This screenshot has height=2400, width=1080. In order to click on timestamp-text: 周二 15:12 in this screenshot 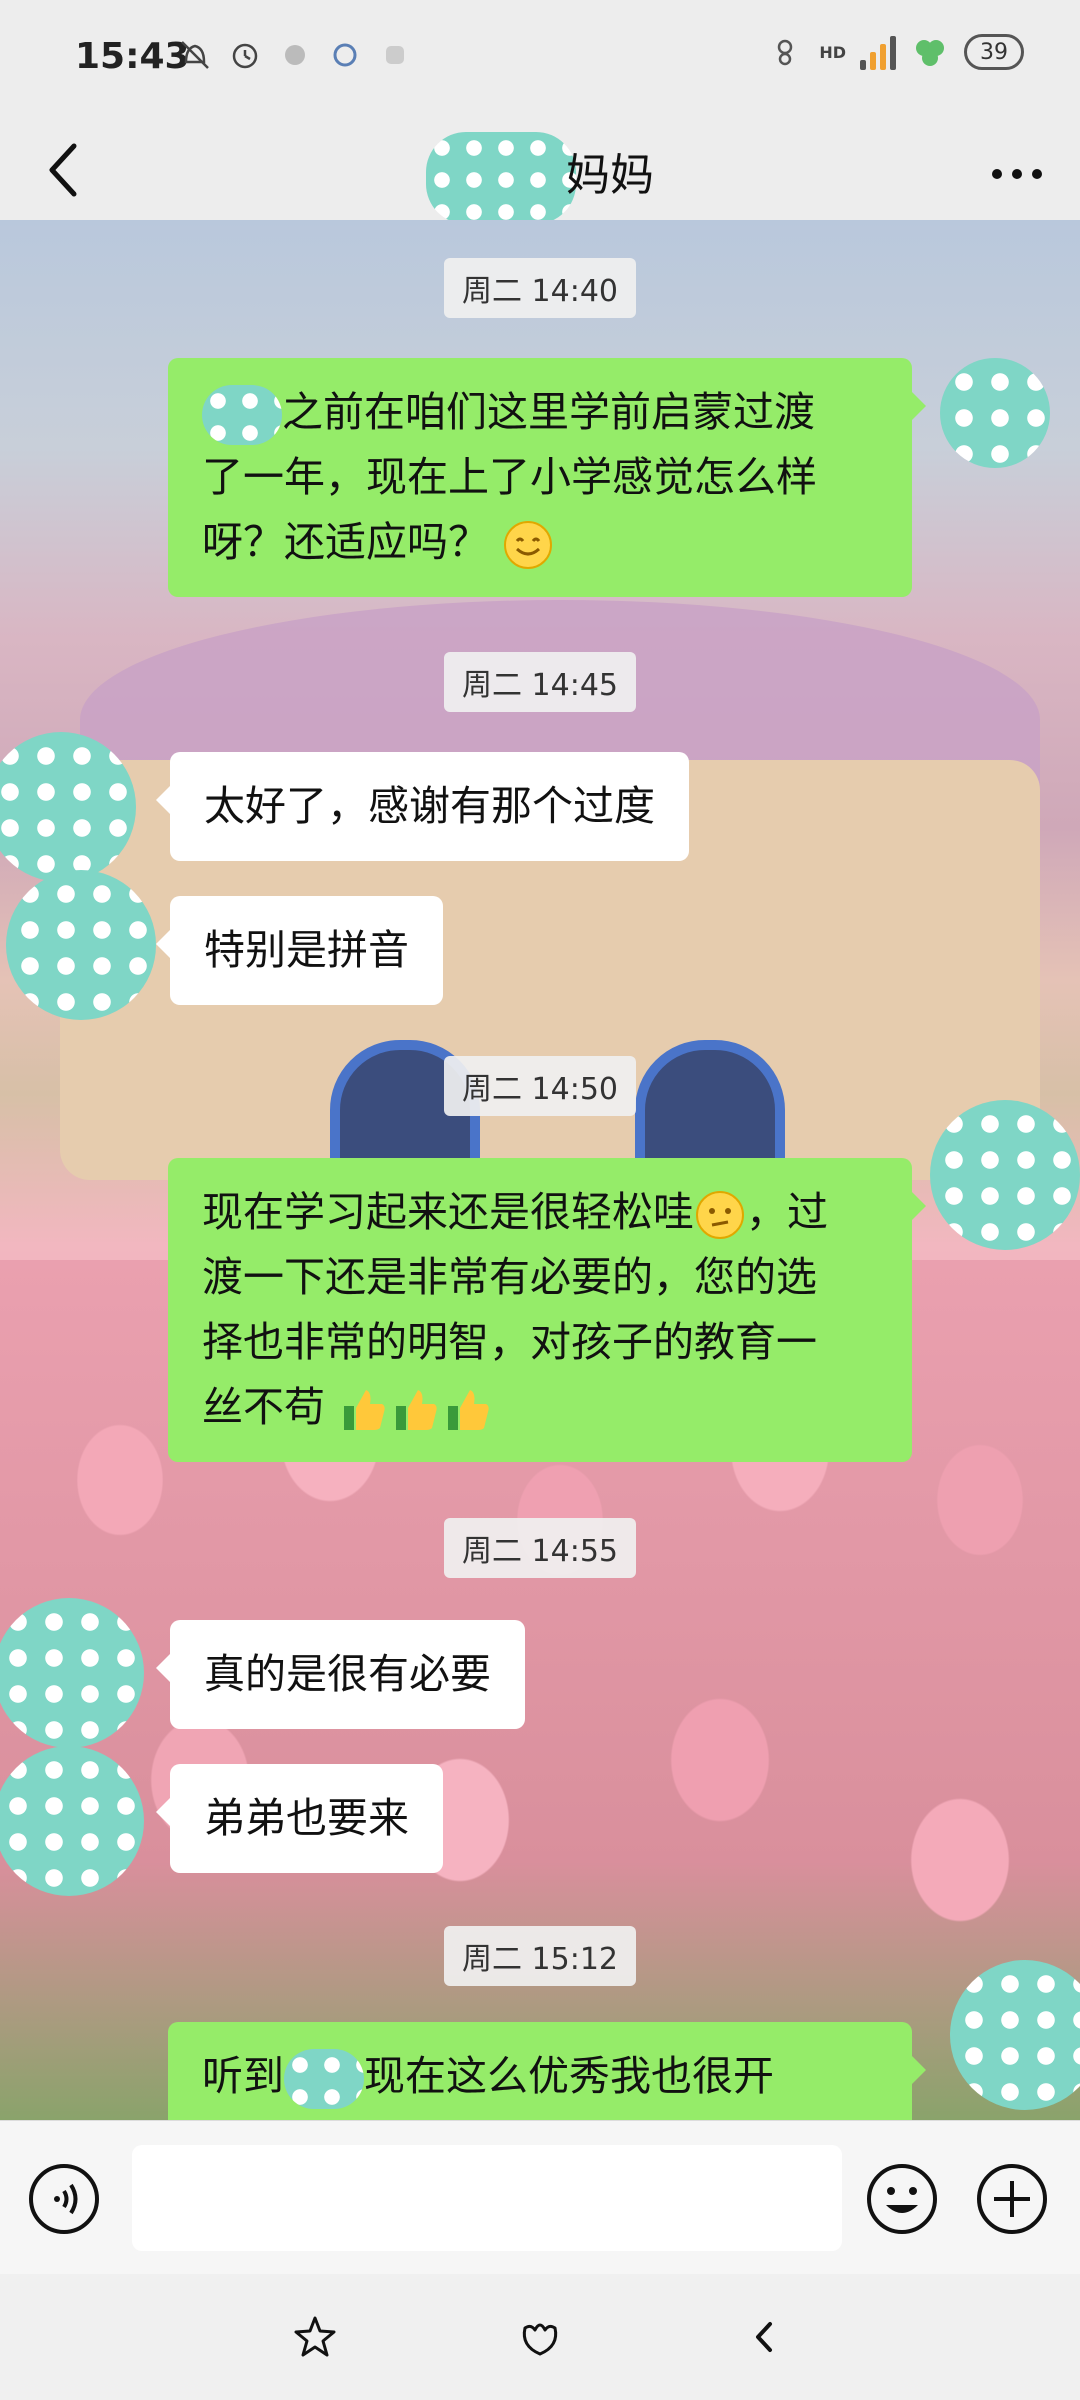, I will do `click(540, 1956)`.